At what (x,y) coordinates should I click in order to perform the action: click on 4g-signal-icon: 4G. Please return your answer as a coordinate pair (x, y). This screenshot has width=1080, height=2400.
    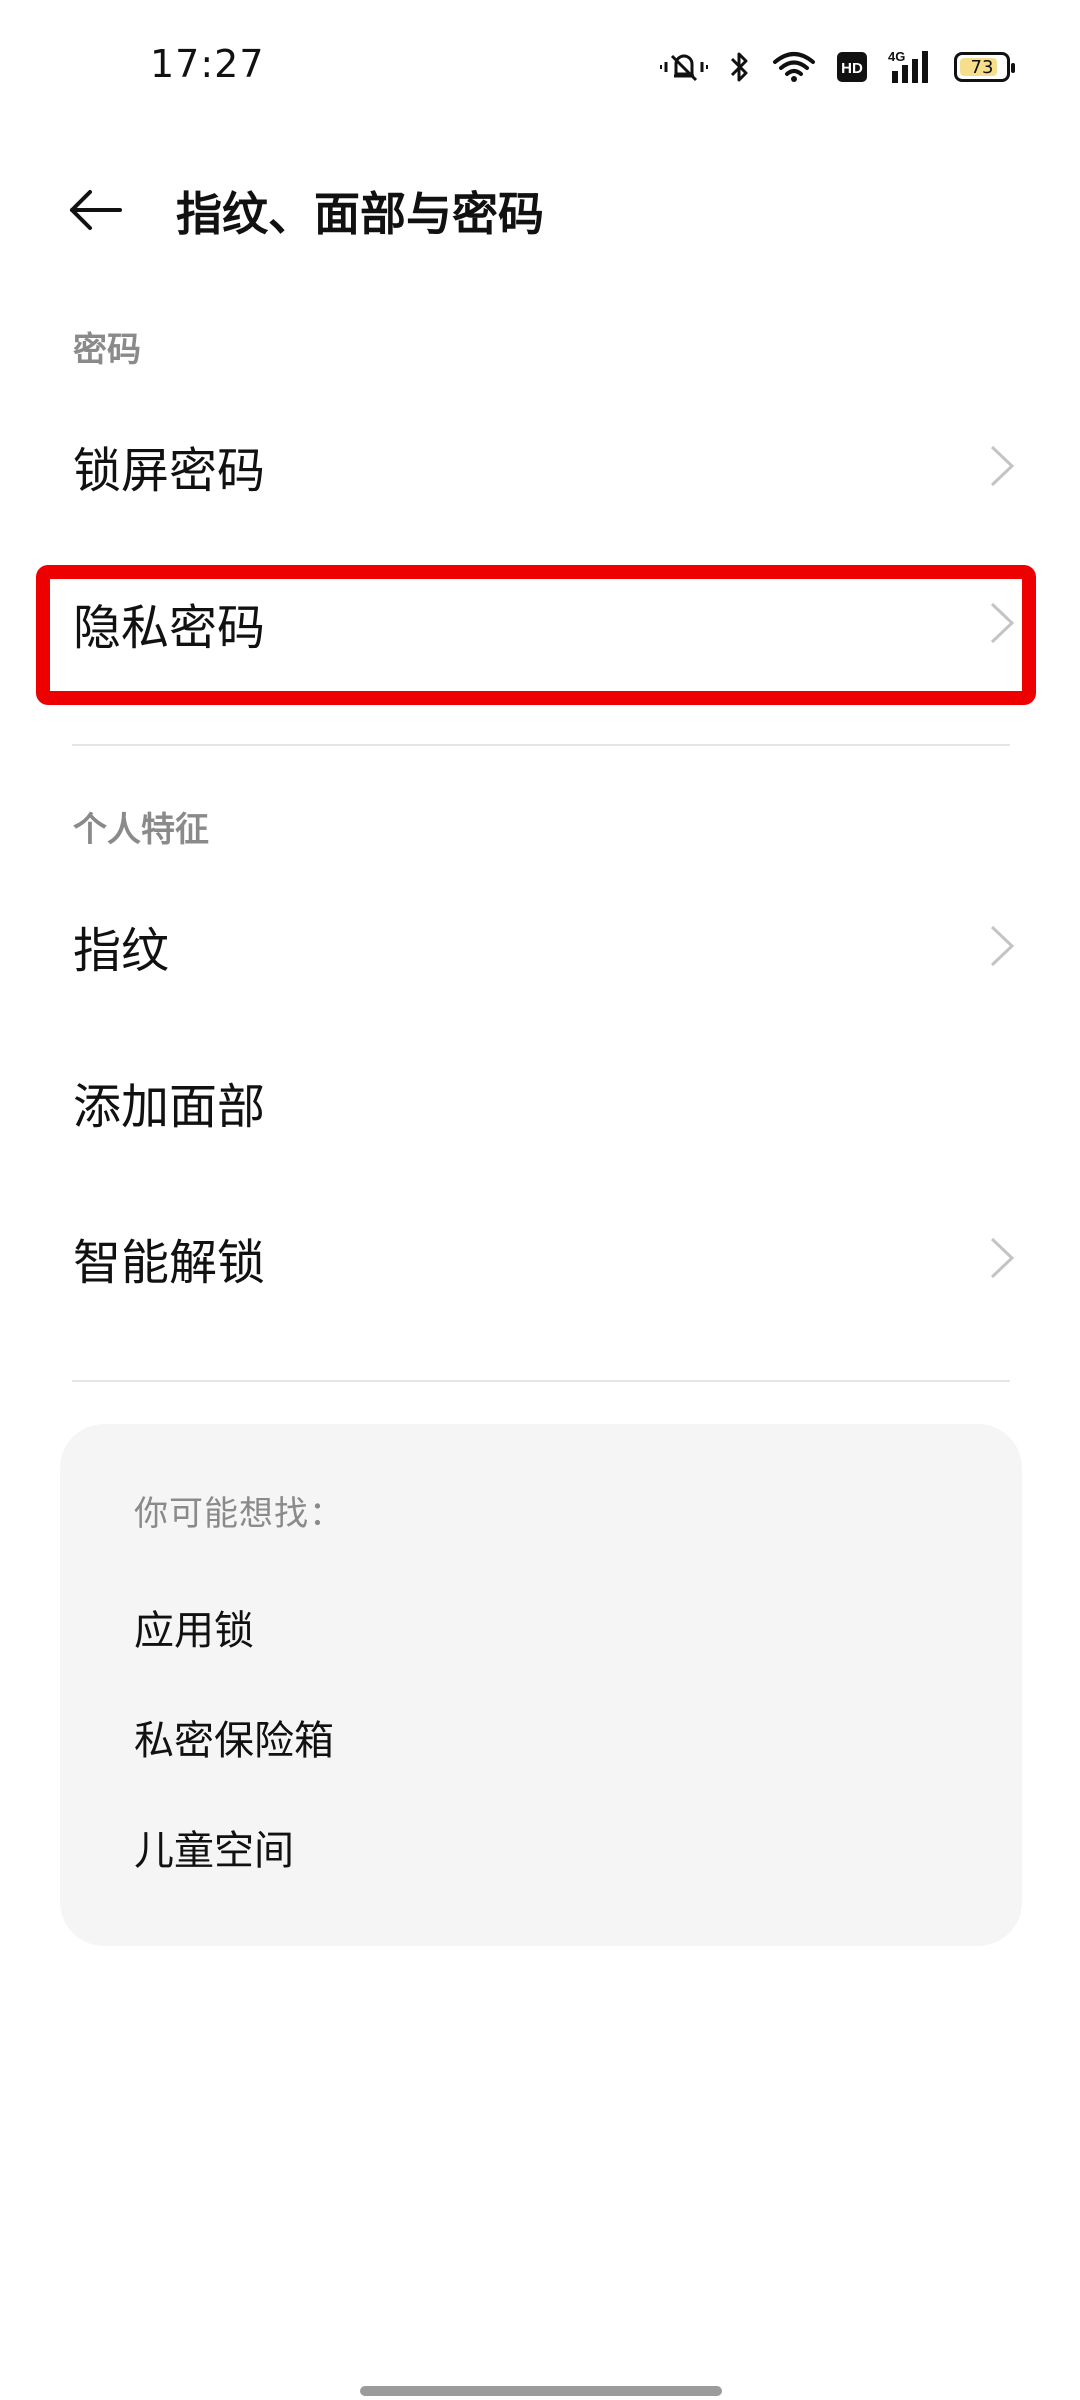
    Looking at the image, I should click on (911, 67).